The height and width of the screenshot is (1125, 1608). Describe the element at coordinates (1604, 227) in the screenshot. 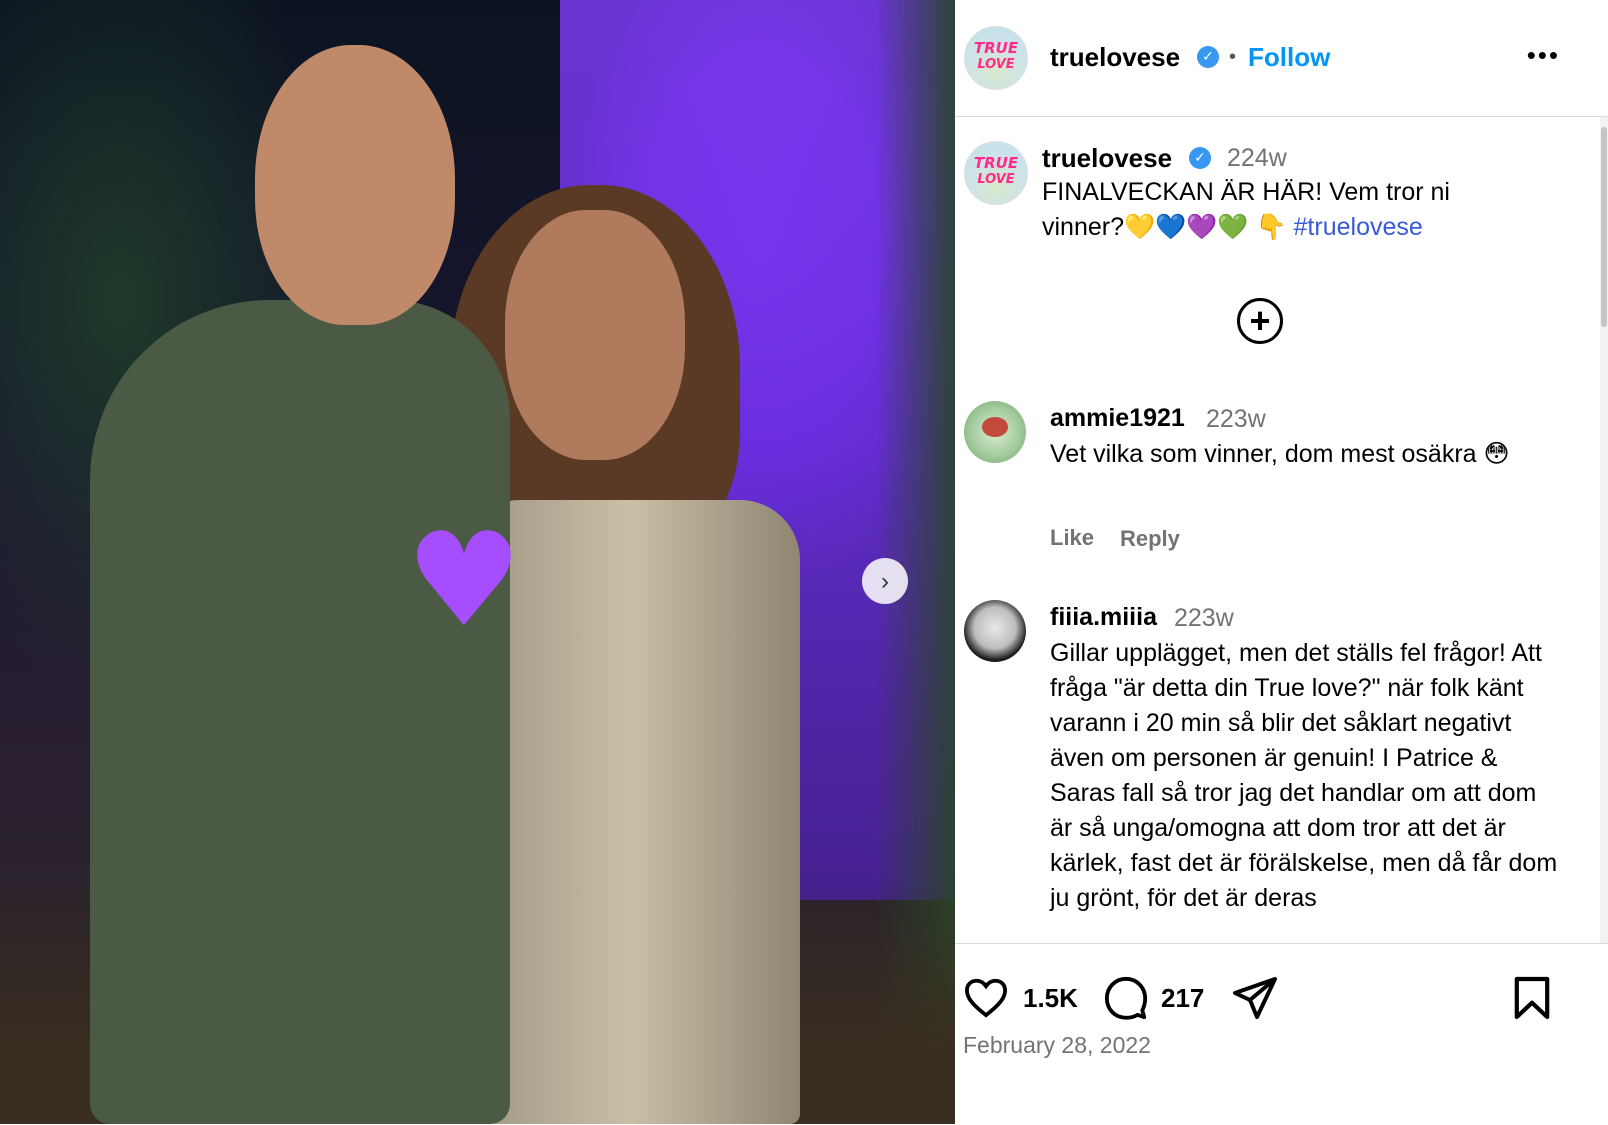

I see `scrollbar-thumb` at that location.